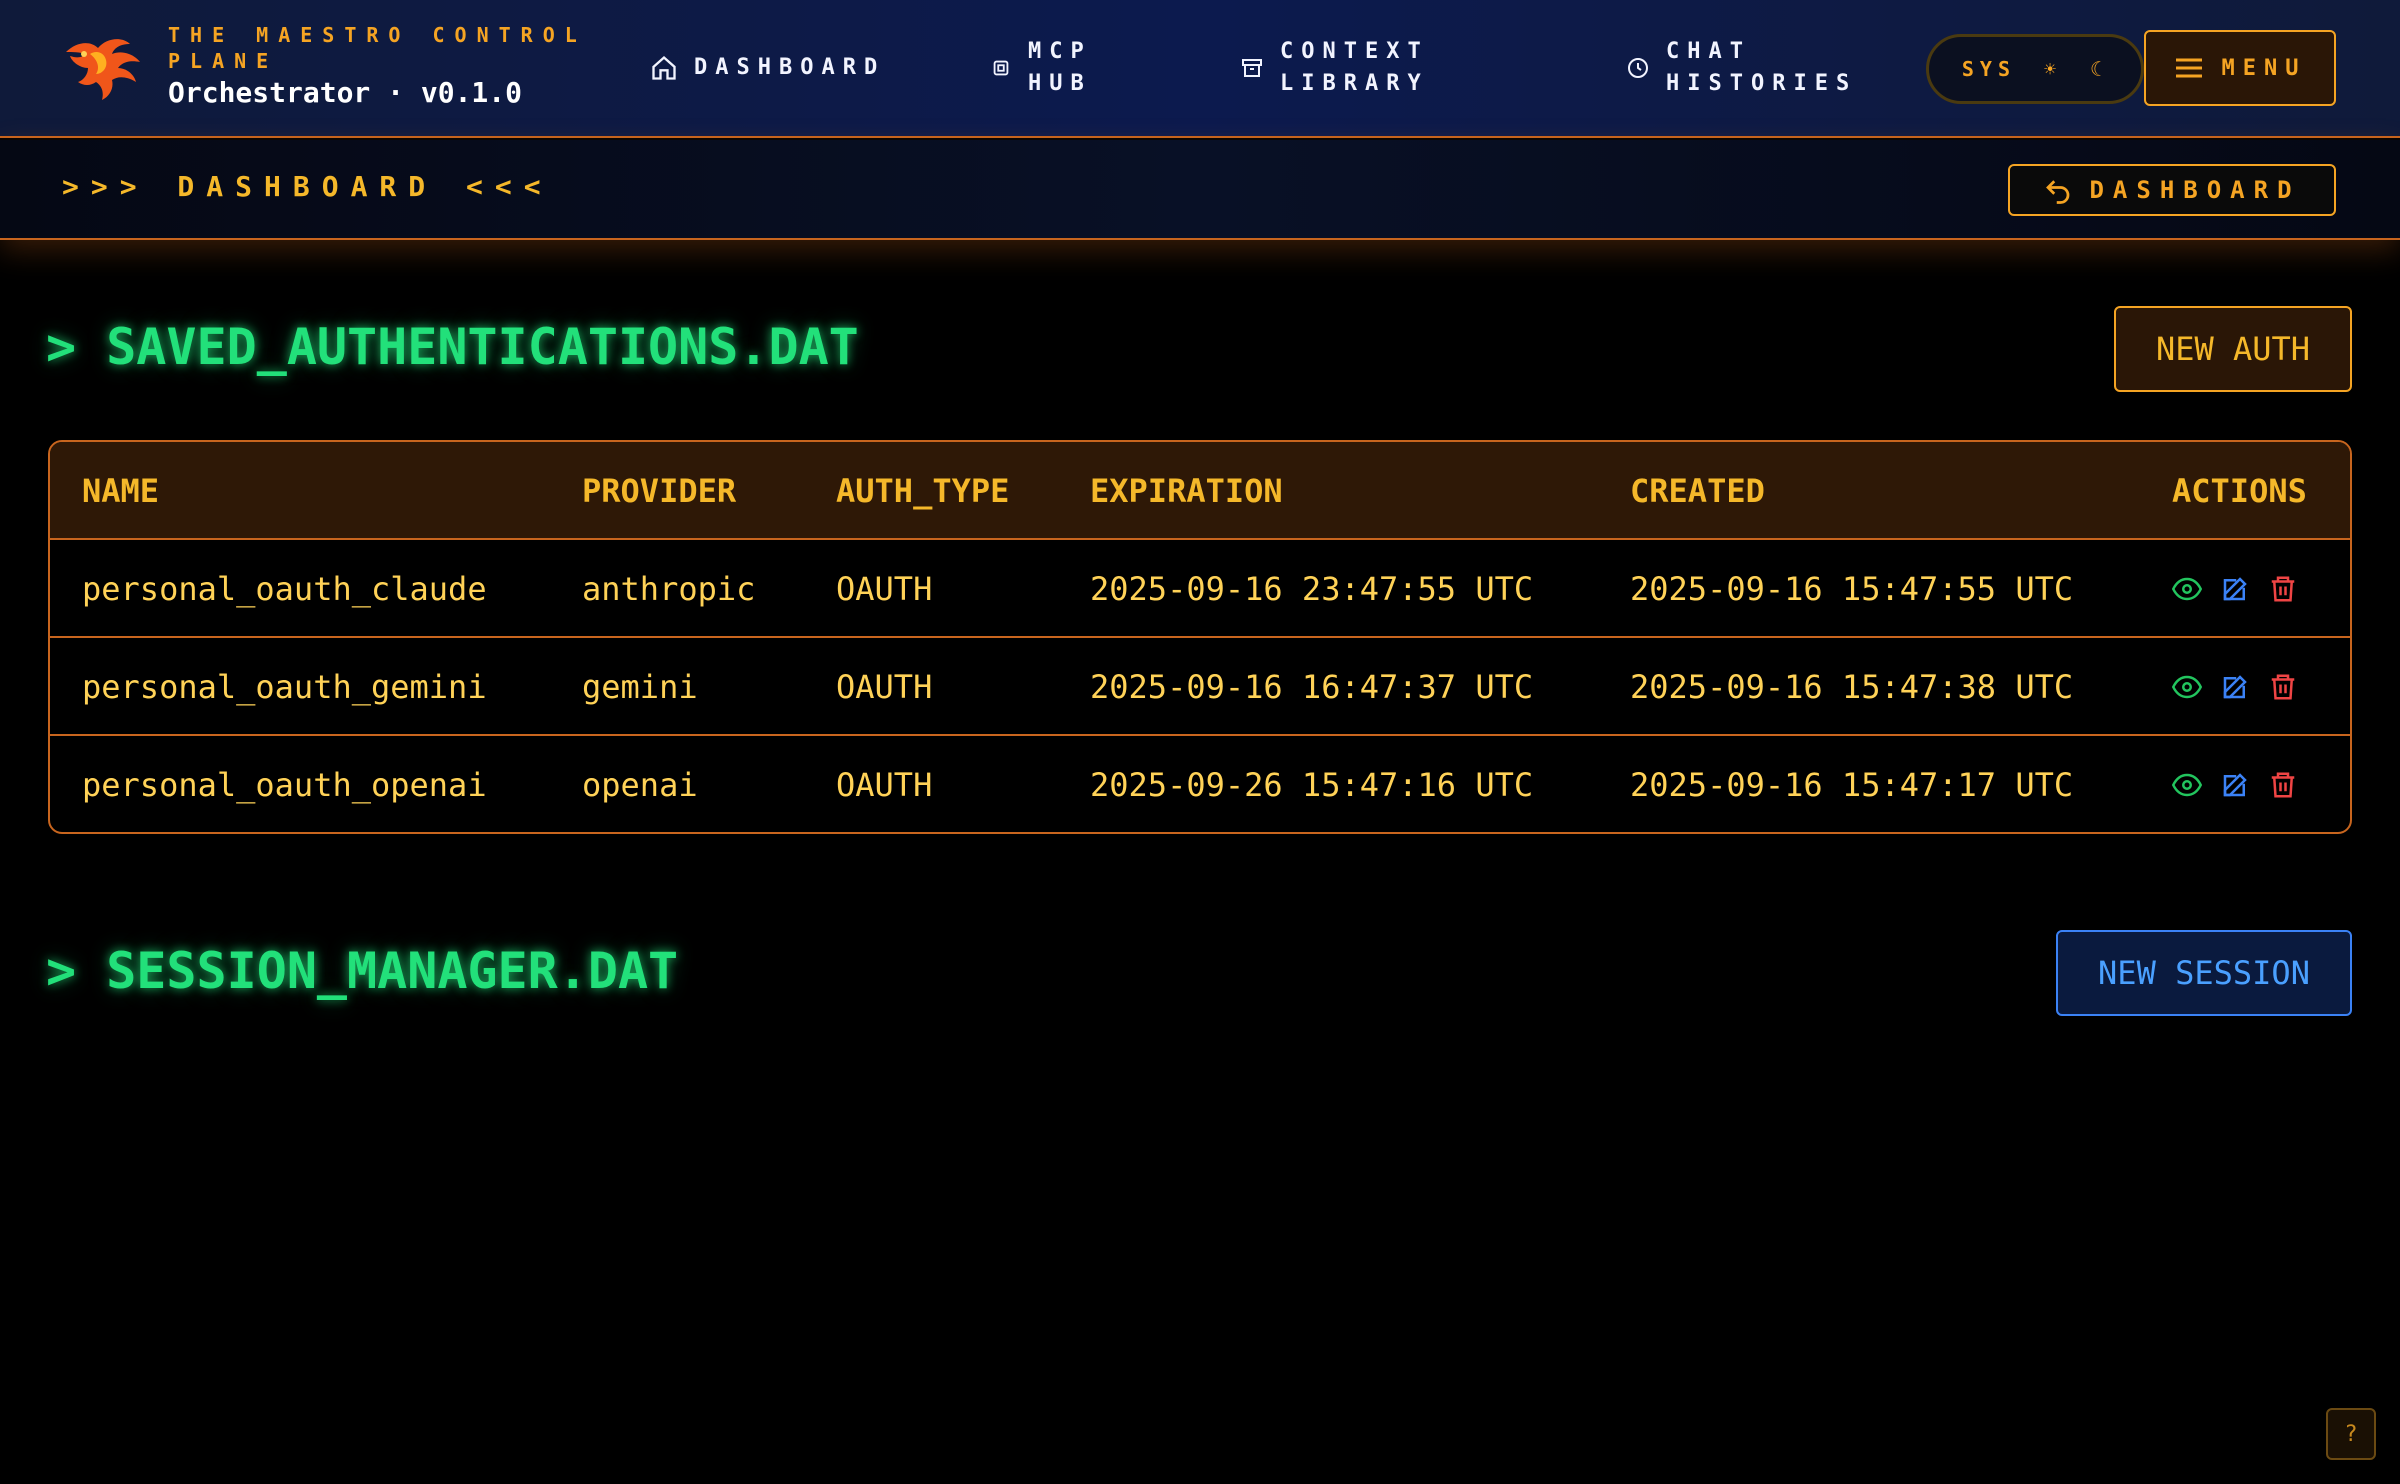  What do you see at coordinates (2099, 69) in the screenshot?
I see `moon-icon: ☾` at bounding box center [2099, 69].